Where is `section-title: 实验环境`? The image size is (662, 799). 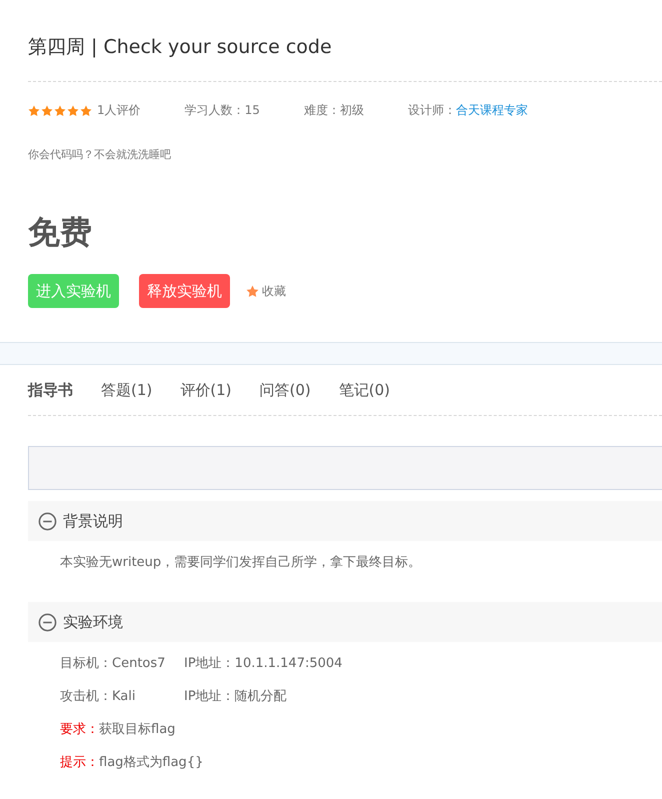
section-title: 实验环境 is located at coordinates (93, 622).